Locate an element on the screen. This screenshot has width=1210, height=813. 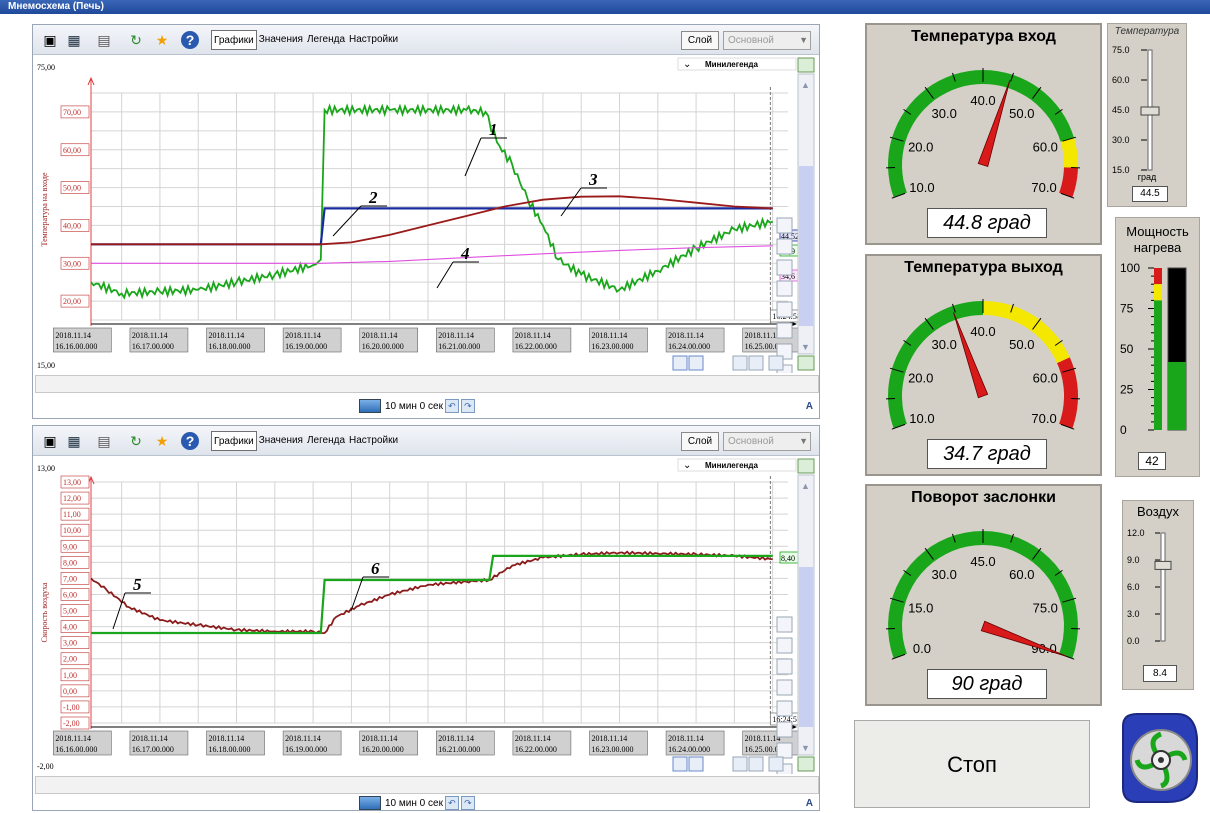
gauge-tick-label: 30.0 is located at coordinates (944, 344).